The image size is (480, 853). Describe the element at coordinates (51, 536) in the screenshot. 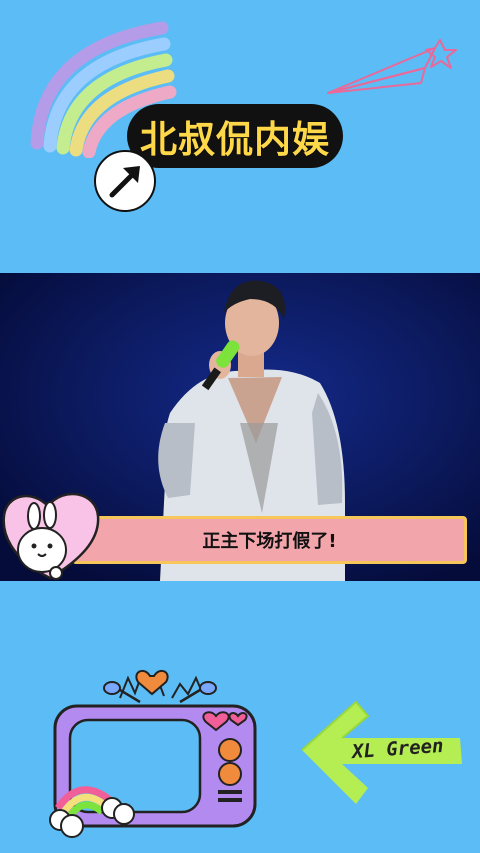

I see `heart-bunny-icon` at that location.